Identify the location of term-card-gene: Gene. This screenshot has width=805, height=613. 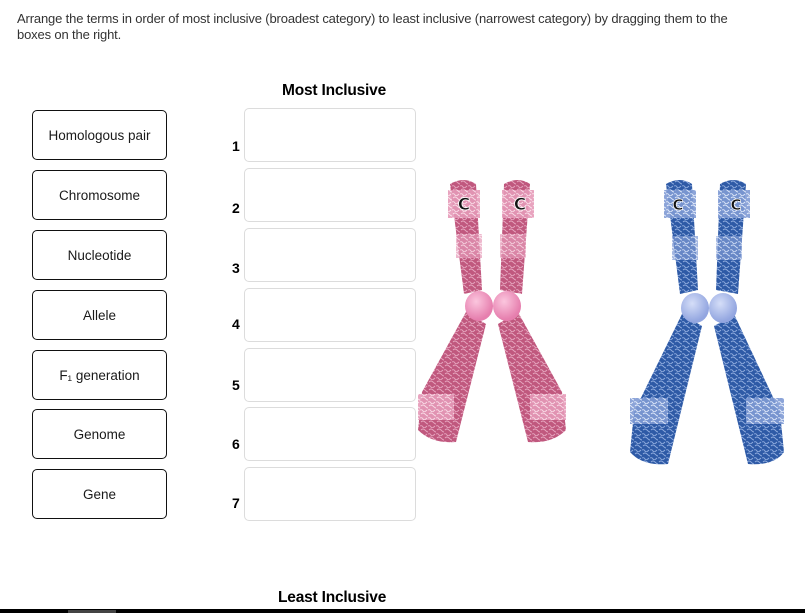
(99, 494).